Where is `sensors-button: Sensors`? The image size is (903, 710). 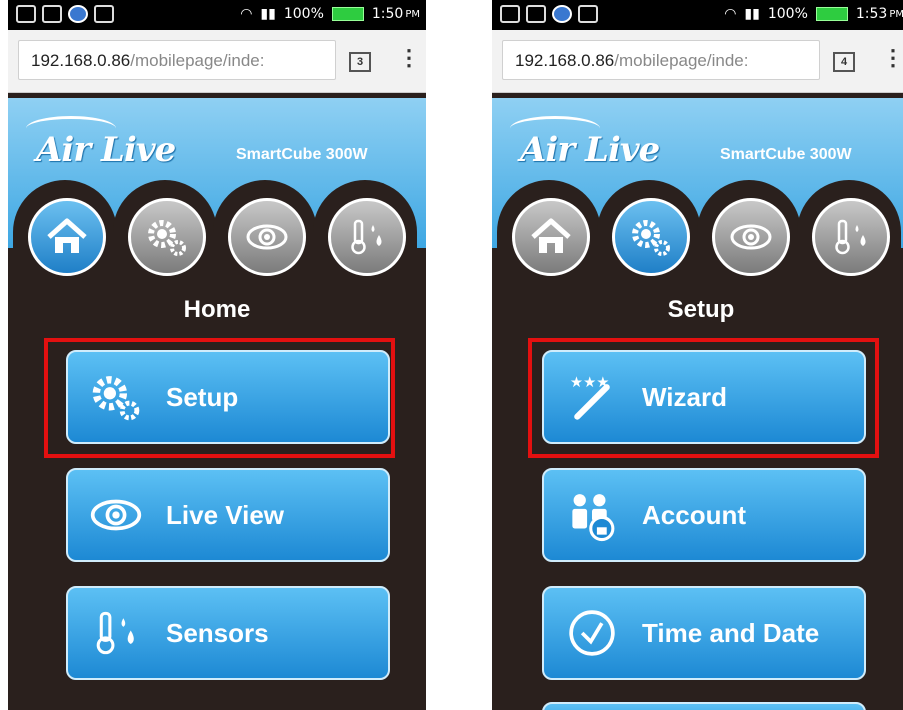 sensors-button: Sensors is located at coordinates (228, 633).